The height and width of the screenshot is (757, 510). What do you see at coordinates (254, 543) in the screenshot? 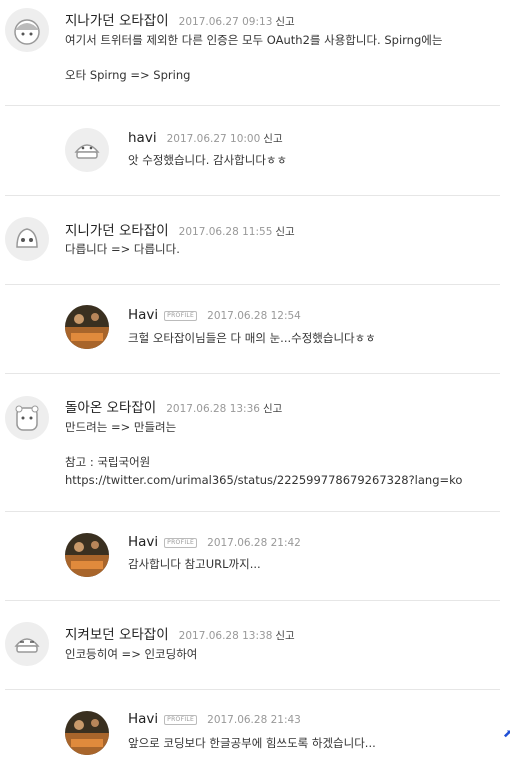
I see `comment-date: 2017.06.28 21:42` at bounding box center [254, 543].